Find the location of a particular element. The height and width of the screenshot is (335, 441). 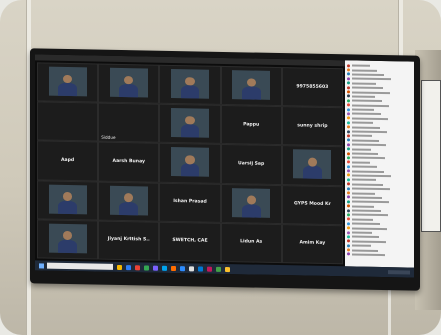

participant-display-name: SWETCH, CAE is located at coordinates (190, 241).